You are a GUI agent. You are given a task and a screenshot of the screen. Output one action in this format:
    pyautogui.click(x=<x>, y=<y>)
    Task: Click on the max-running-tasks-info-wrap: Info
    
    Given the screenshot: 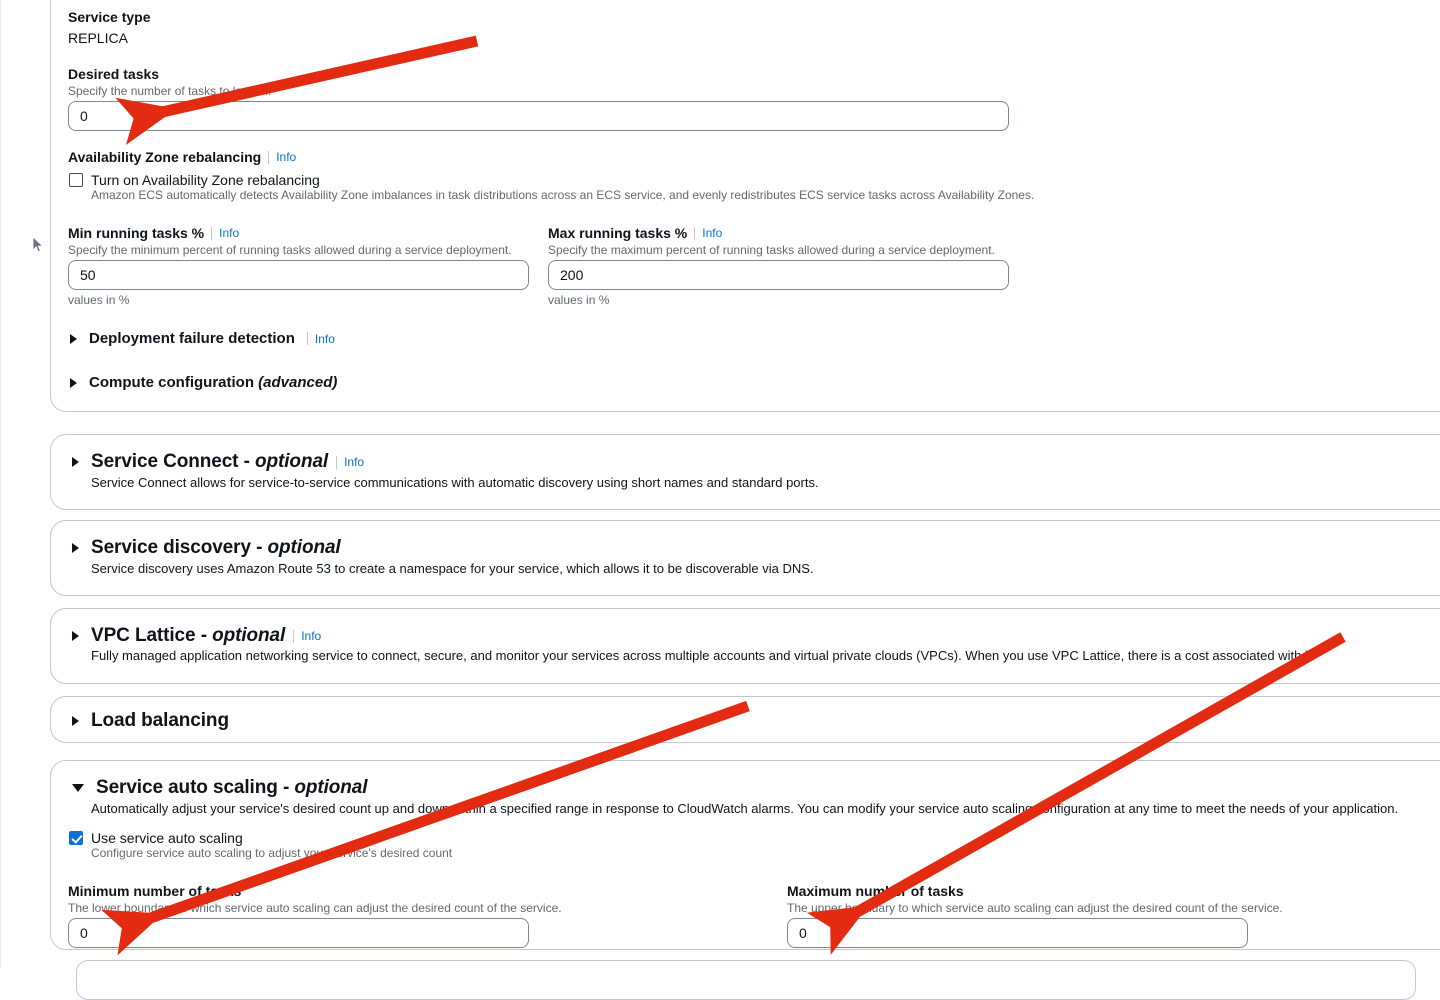 What is the action you would take?
    pyautogui.click(x=708, y=233)
    